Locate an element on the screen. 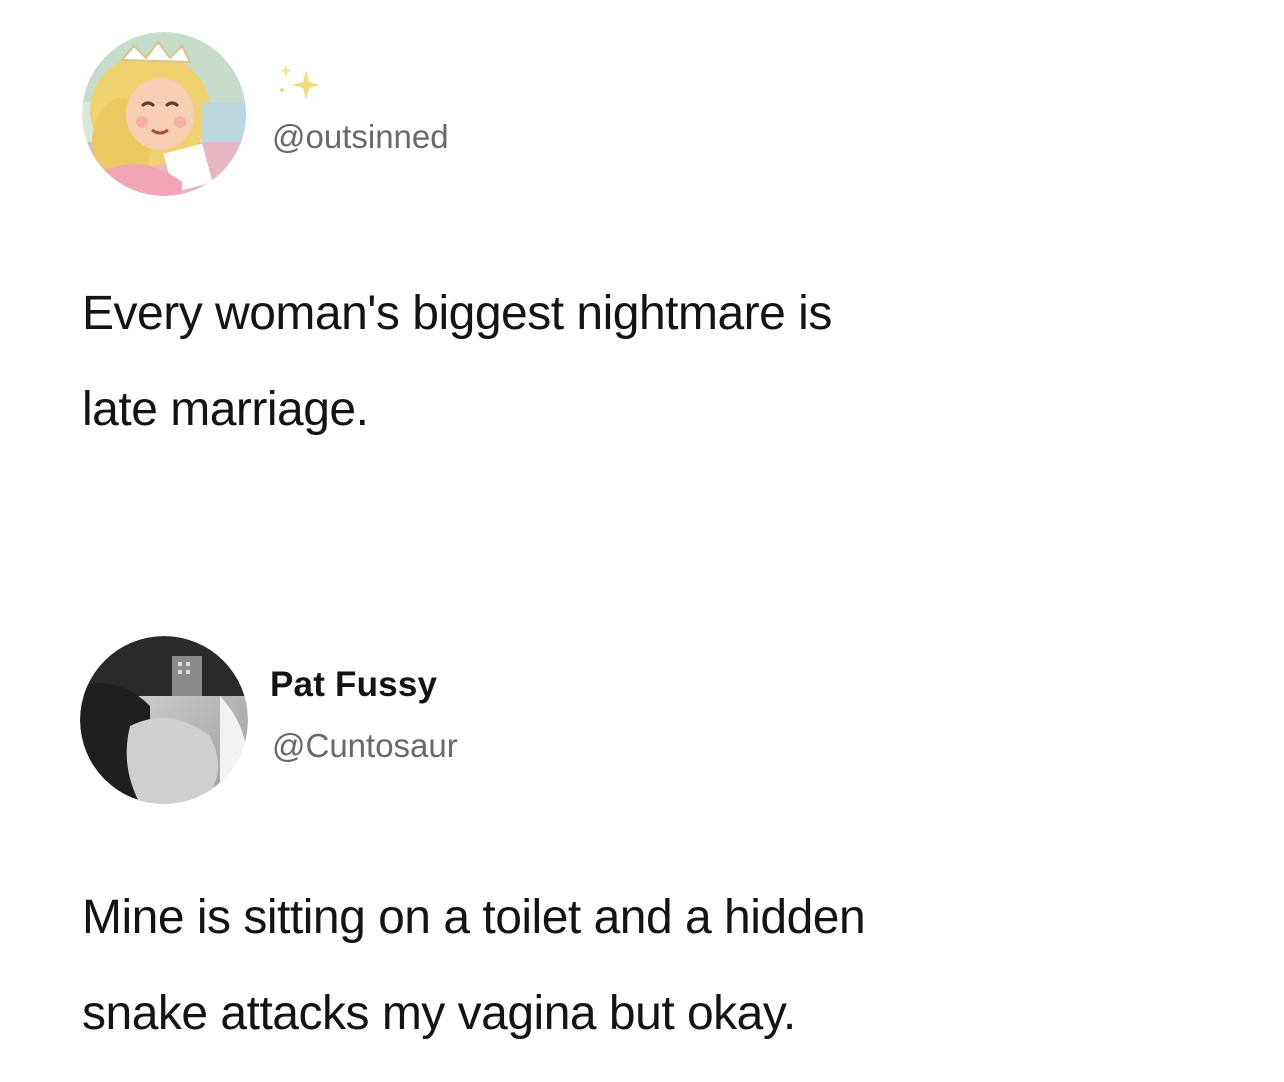 This screenshot has width=1284, height=1082. sparkle-icon is located at coordinates (300, 82).